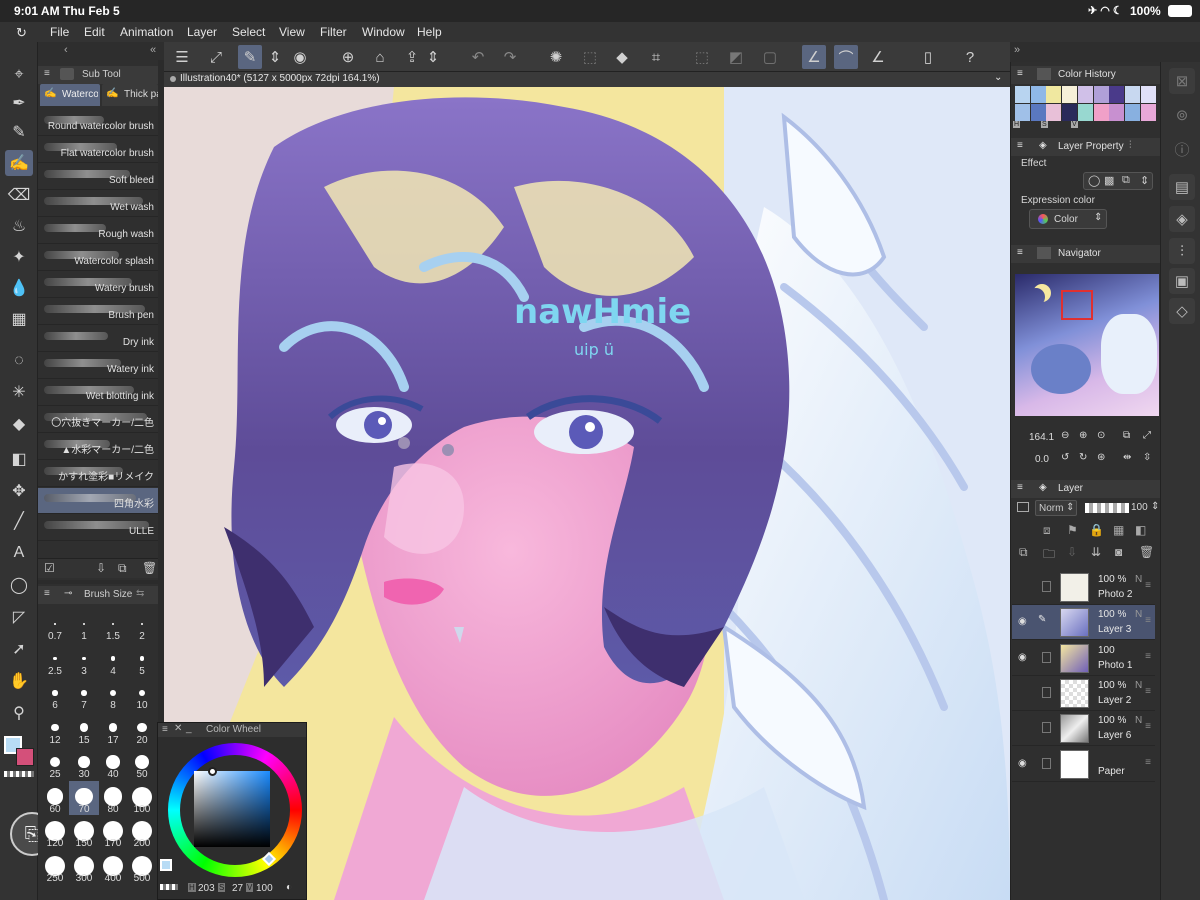 Image resolution: width=1200 pixels, height=900 pixels. I want to click on brush-size-item: 300, so click(84, 867).